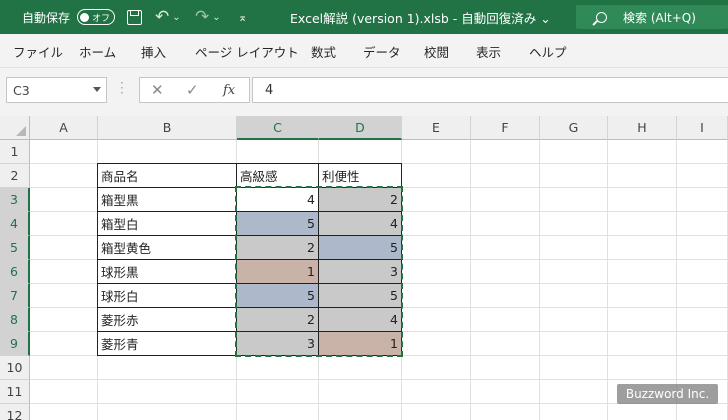 The image size is (728, 420). What do you see at coordinates (15, 272) in the screenshot?
I see `row-header-6: 6` at bounding box center [15, 272].